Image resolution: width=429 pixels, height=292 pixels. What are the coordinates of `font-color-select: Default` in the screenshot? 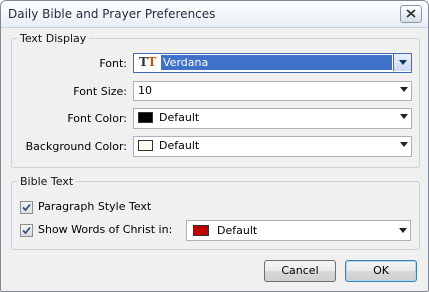 It's located at (272, 118).